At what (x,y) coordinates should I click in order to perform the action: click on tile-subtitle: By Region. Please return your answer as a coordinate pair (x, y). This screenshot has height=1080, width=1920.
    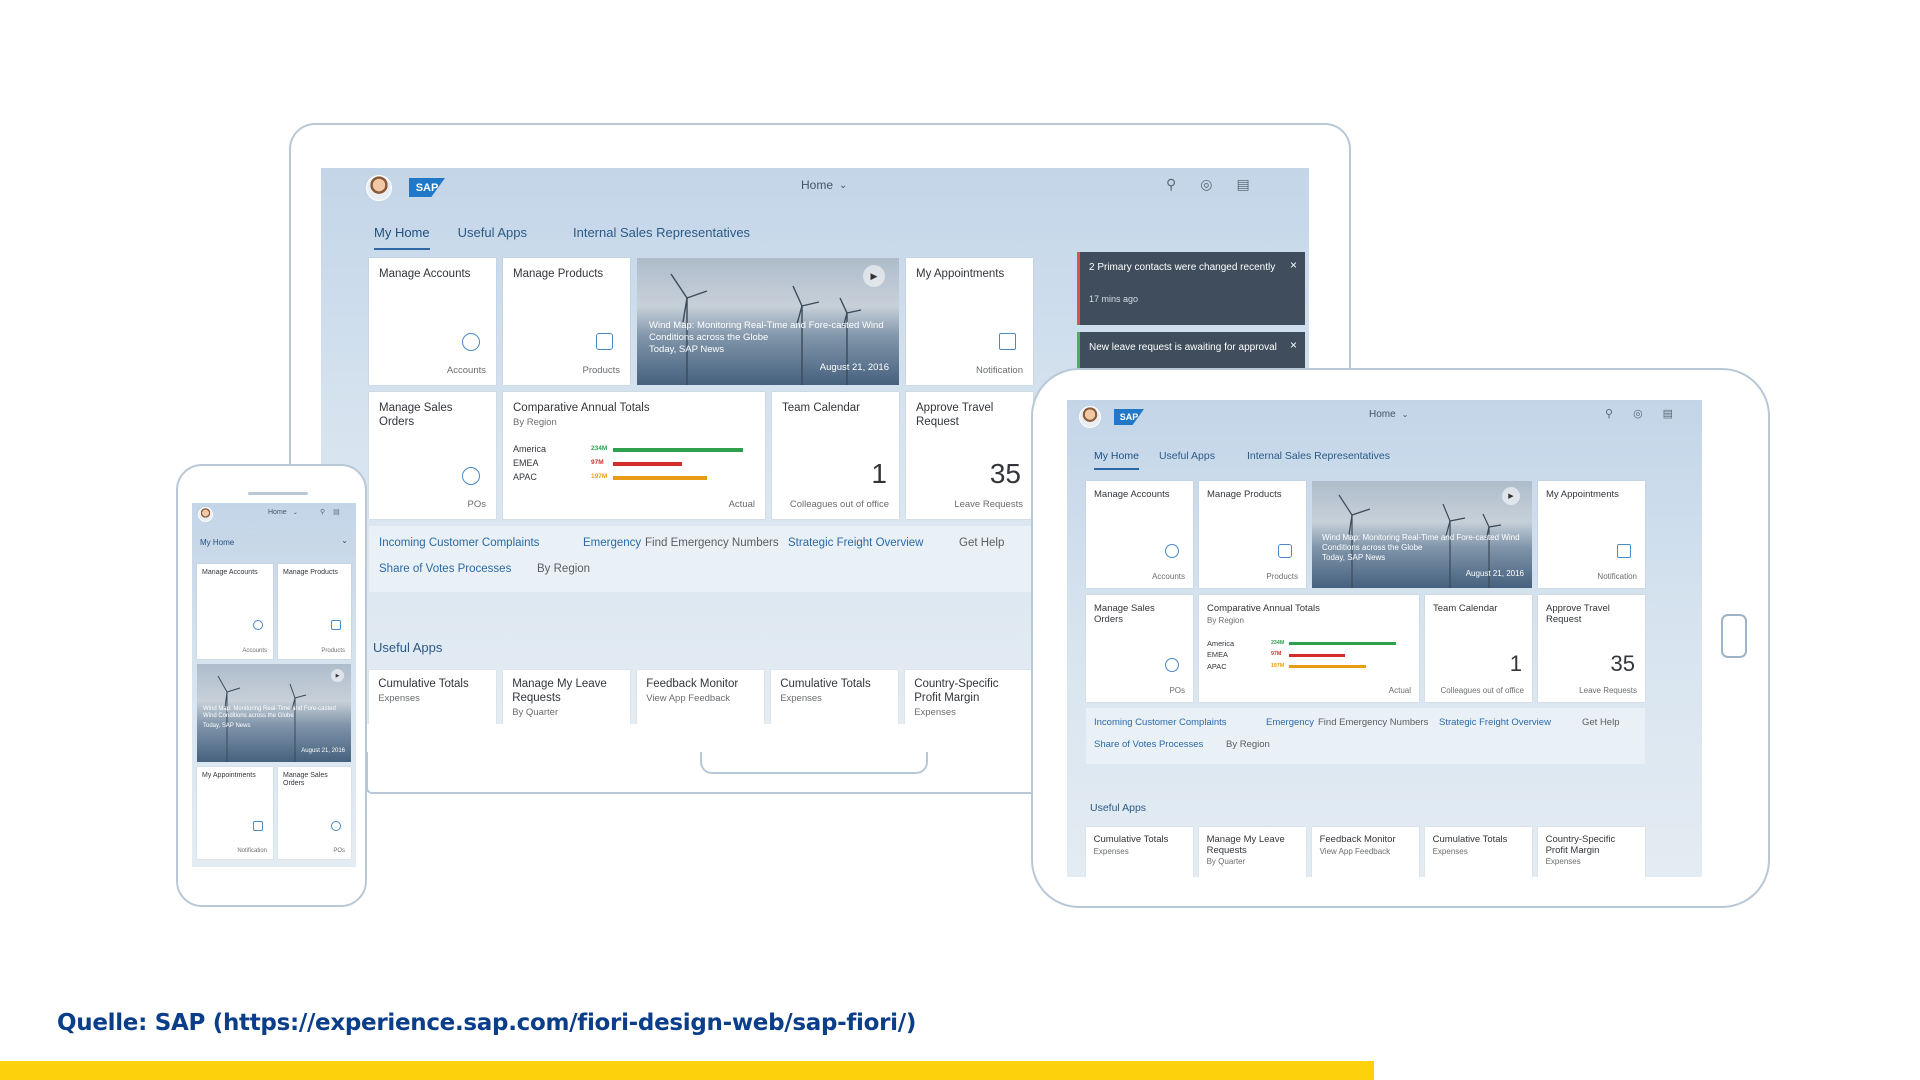
    Looking at the image, I should click on (1225, 620).